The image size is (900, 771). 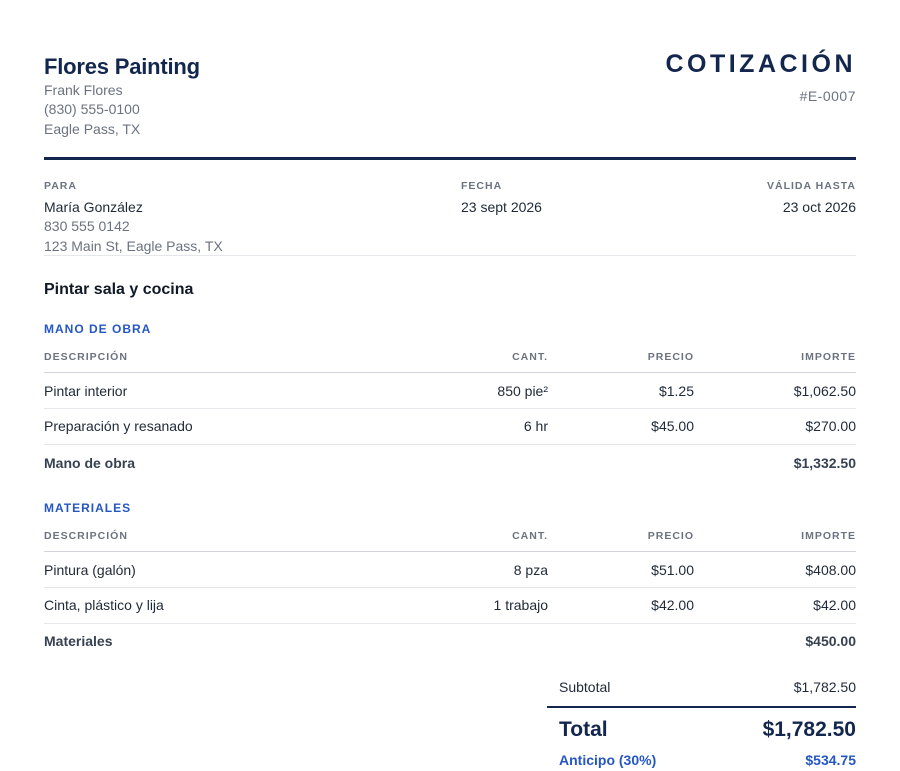 I want to click on company-owner: Frank Flores, so click(x=83, y=90).